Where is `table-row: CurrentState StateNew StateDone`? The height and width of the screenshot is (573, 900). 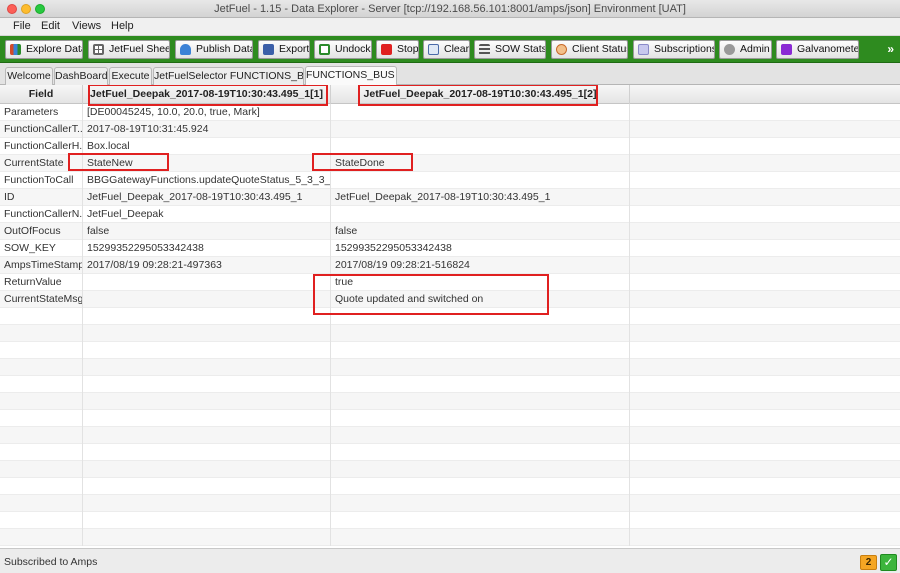 table-row: CurrentState StateNew StateDone is located at coordinates (450, 163).